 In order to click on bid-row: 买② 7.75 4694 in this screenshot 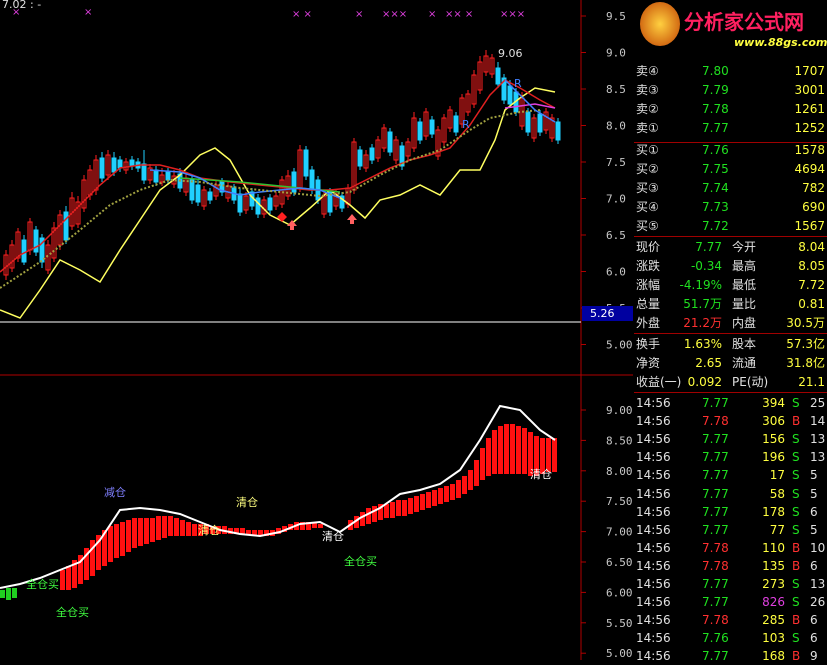, I will do `click(730, 169)`.